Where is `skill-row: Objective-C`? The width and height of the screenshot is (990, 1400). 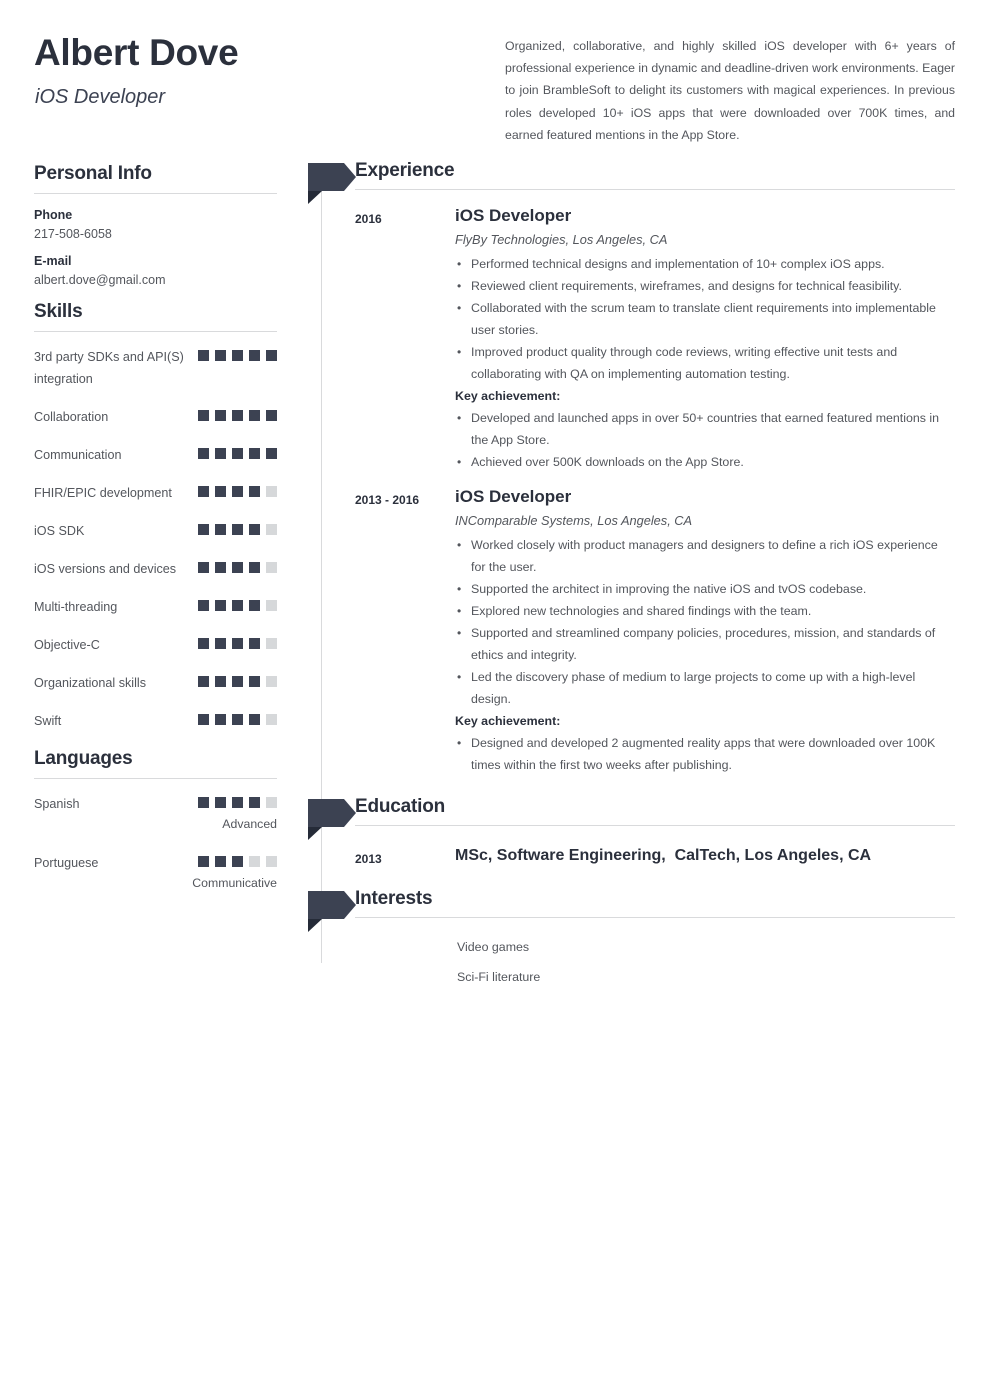
skill-row: Objective-C is located at coordinates (155, 645).